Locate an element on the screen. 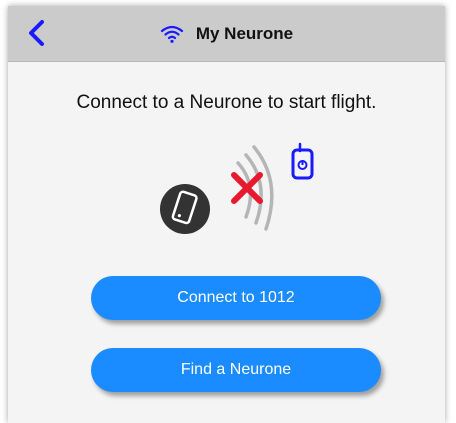 This screenshot has width=456, height=423. connect-button: Connect to 1012 is located at coordinates (236, 298).